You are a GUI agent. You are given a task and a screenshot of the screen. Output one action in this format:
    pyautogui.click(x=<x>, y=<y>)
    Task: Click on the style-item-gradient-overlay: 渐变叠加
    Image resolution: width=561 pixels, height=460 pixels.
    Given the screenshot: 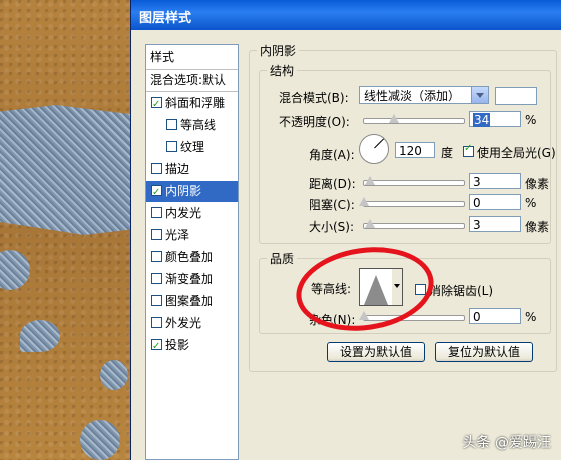 What is the action you would take?
    pyautogui.click(x=192, y=279)
    